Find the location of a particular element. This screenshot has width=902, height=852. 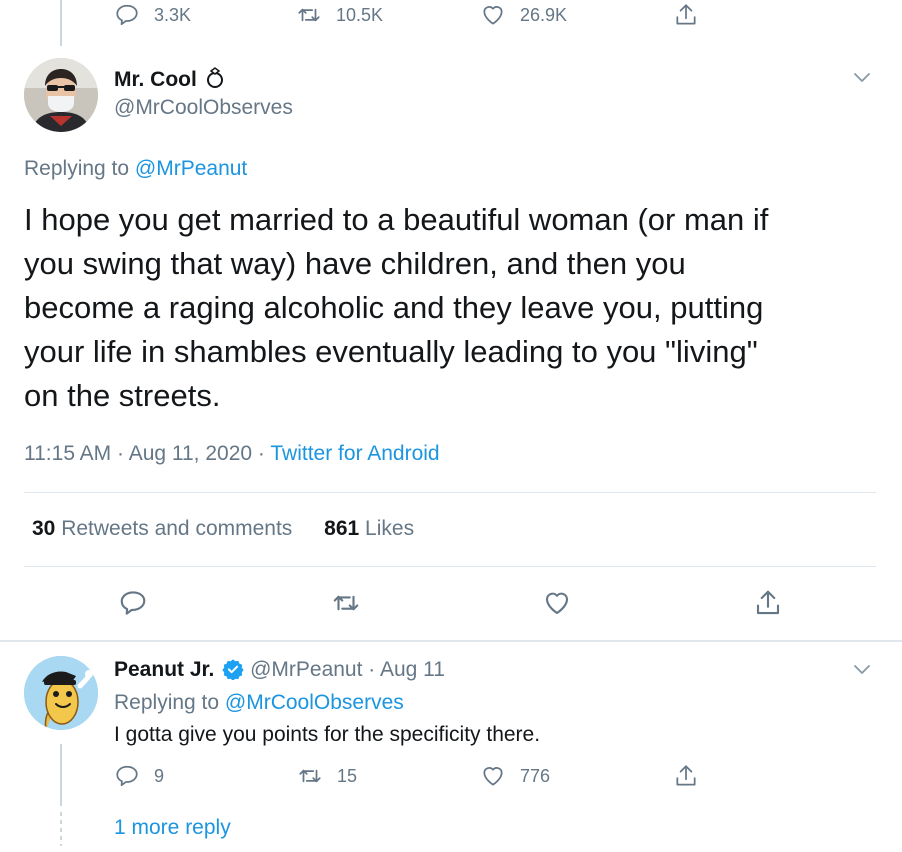

avatar-peanut-jr is located at coordinates (61, 693).